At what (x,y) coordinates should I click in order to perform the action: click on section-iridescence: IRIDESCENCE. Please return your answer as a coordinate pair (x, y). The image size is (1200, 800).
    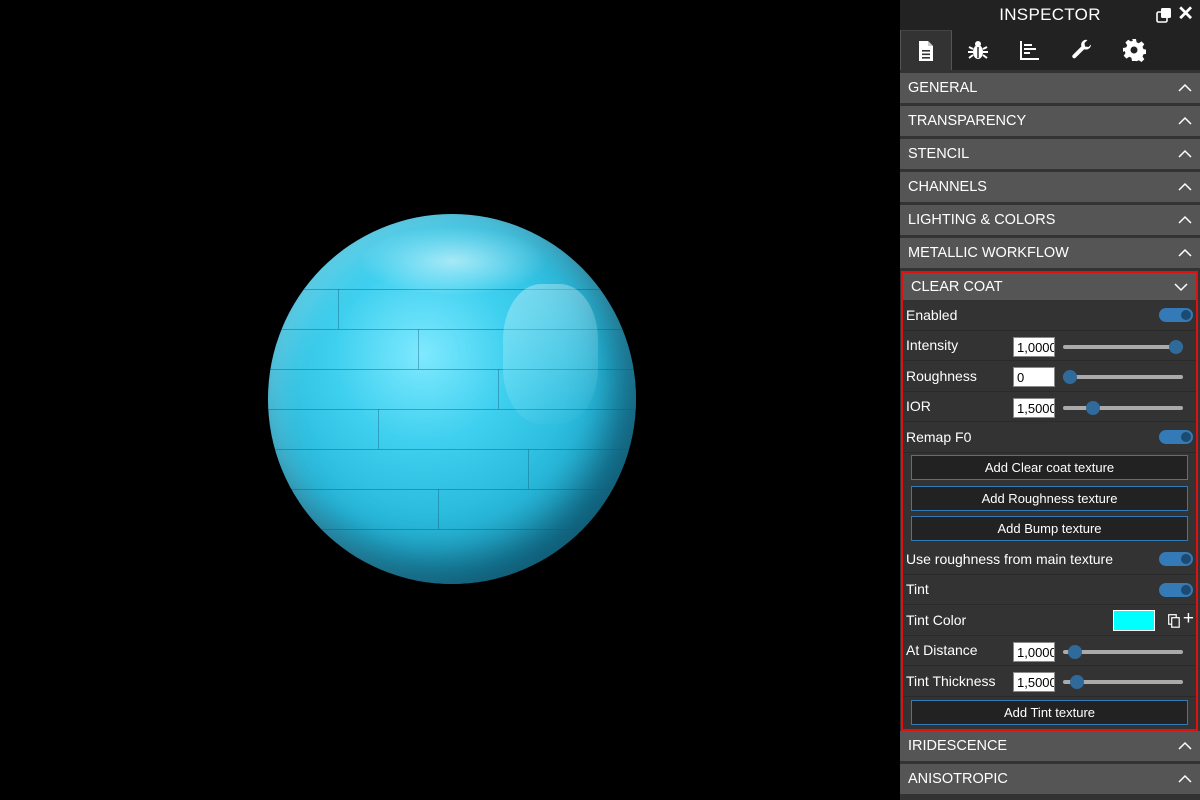
    Looking at the image, I should click on (1050, 745).